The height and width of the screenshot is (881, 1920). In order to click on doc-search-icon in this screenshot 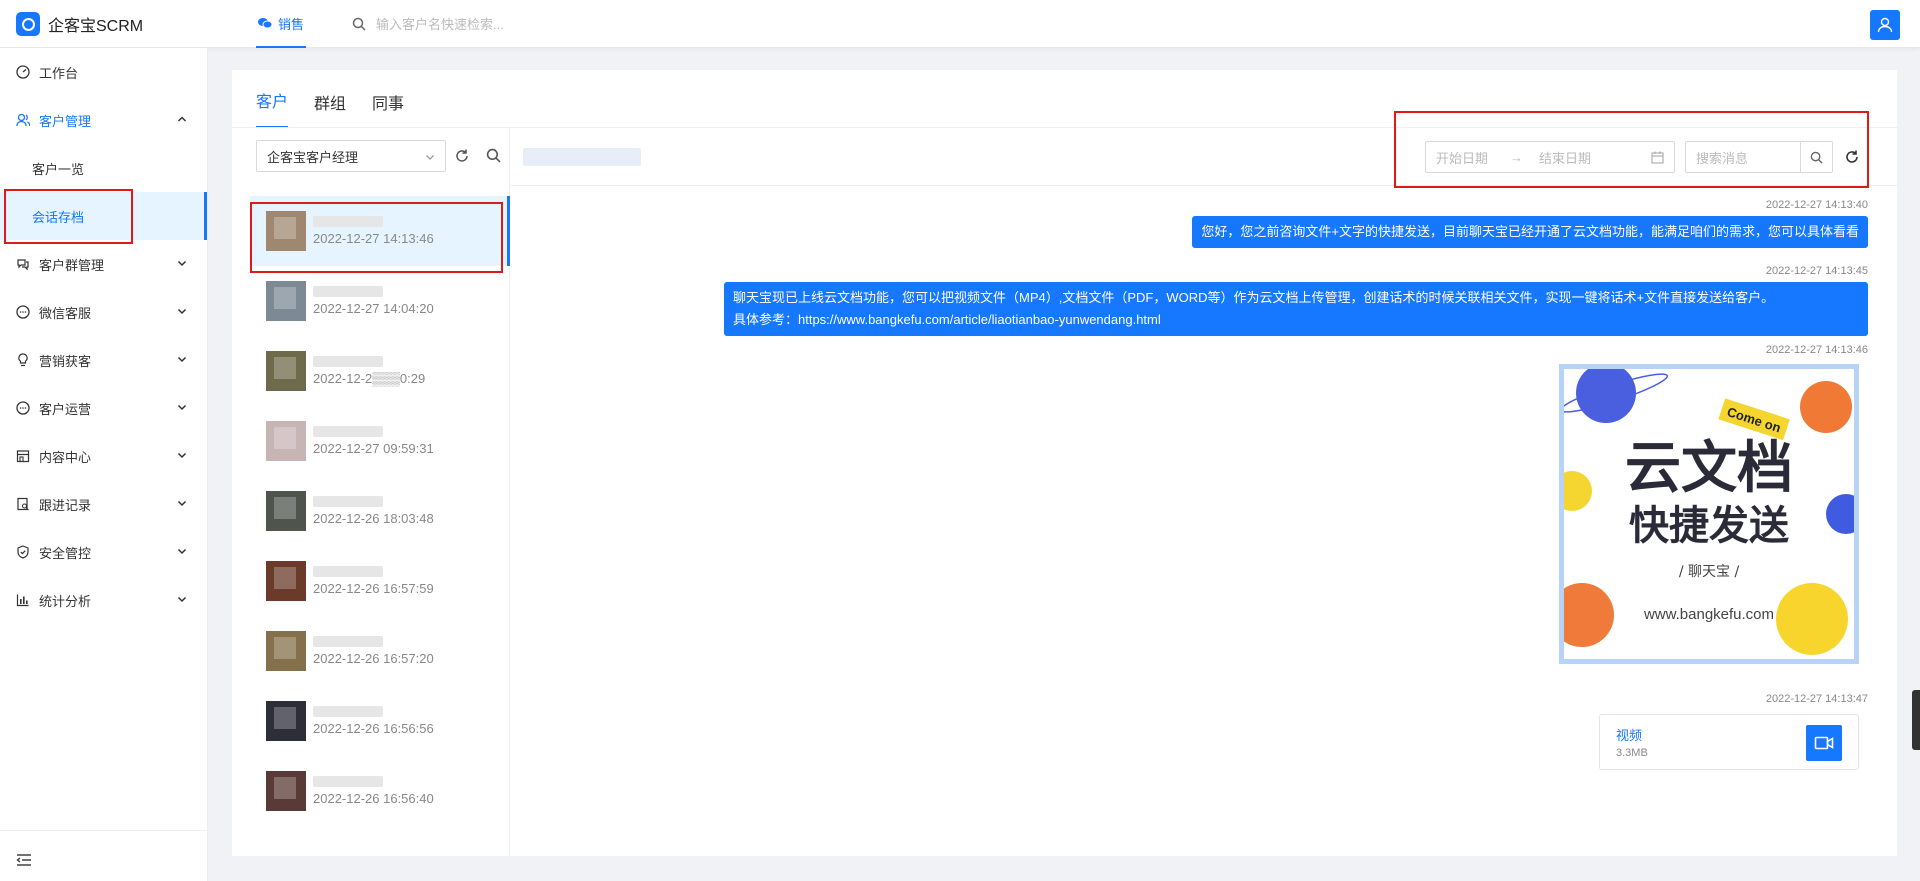, I will do `click(23, 504)`.